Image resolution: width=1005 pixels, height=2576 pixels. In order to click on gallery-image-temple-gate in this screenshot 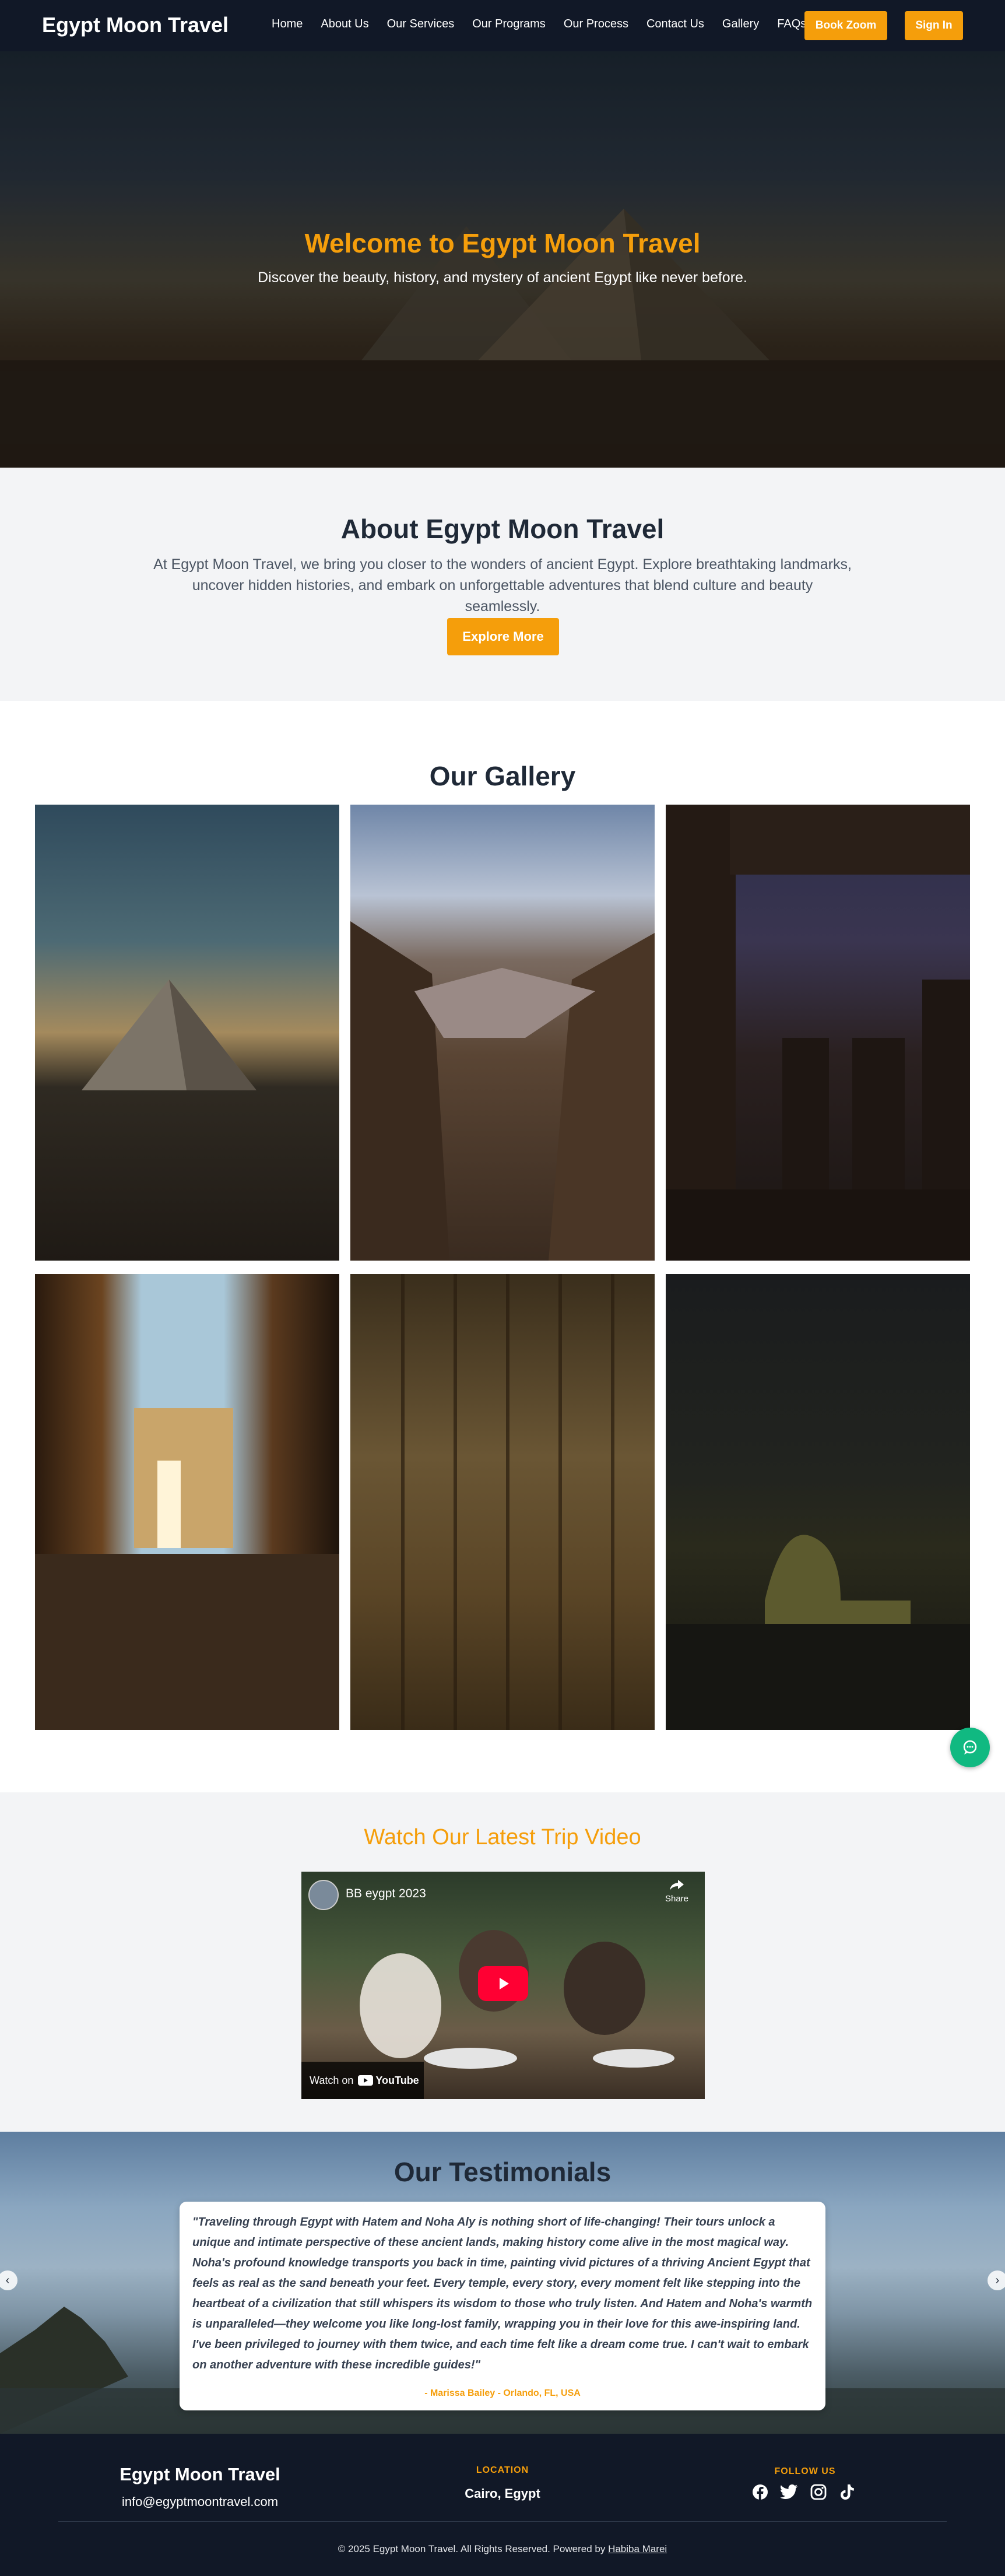, I will do `click(187, 1502)`.